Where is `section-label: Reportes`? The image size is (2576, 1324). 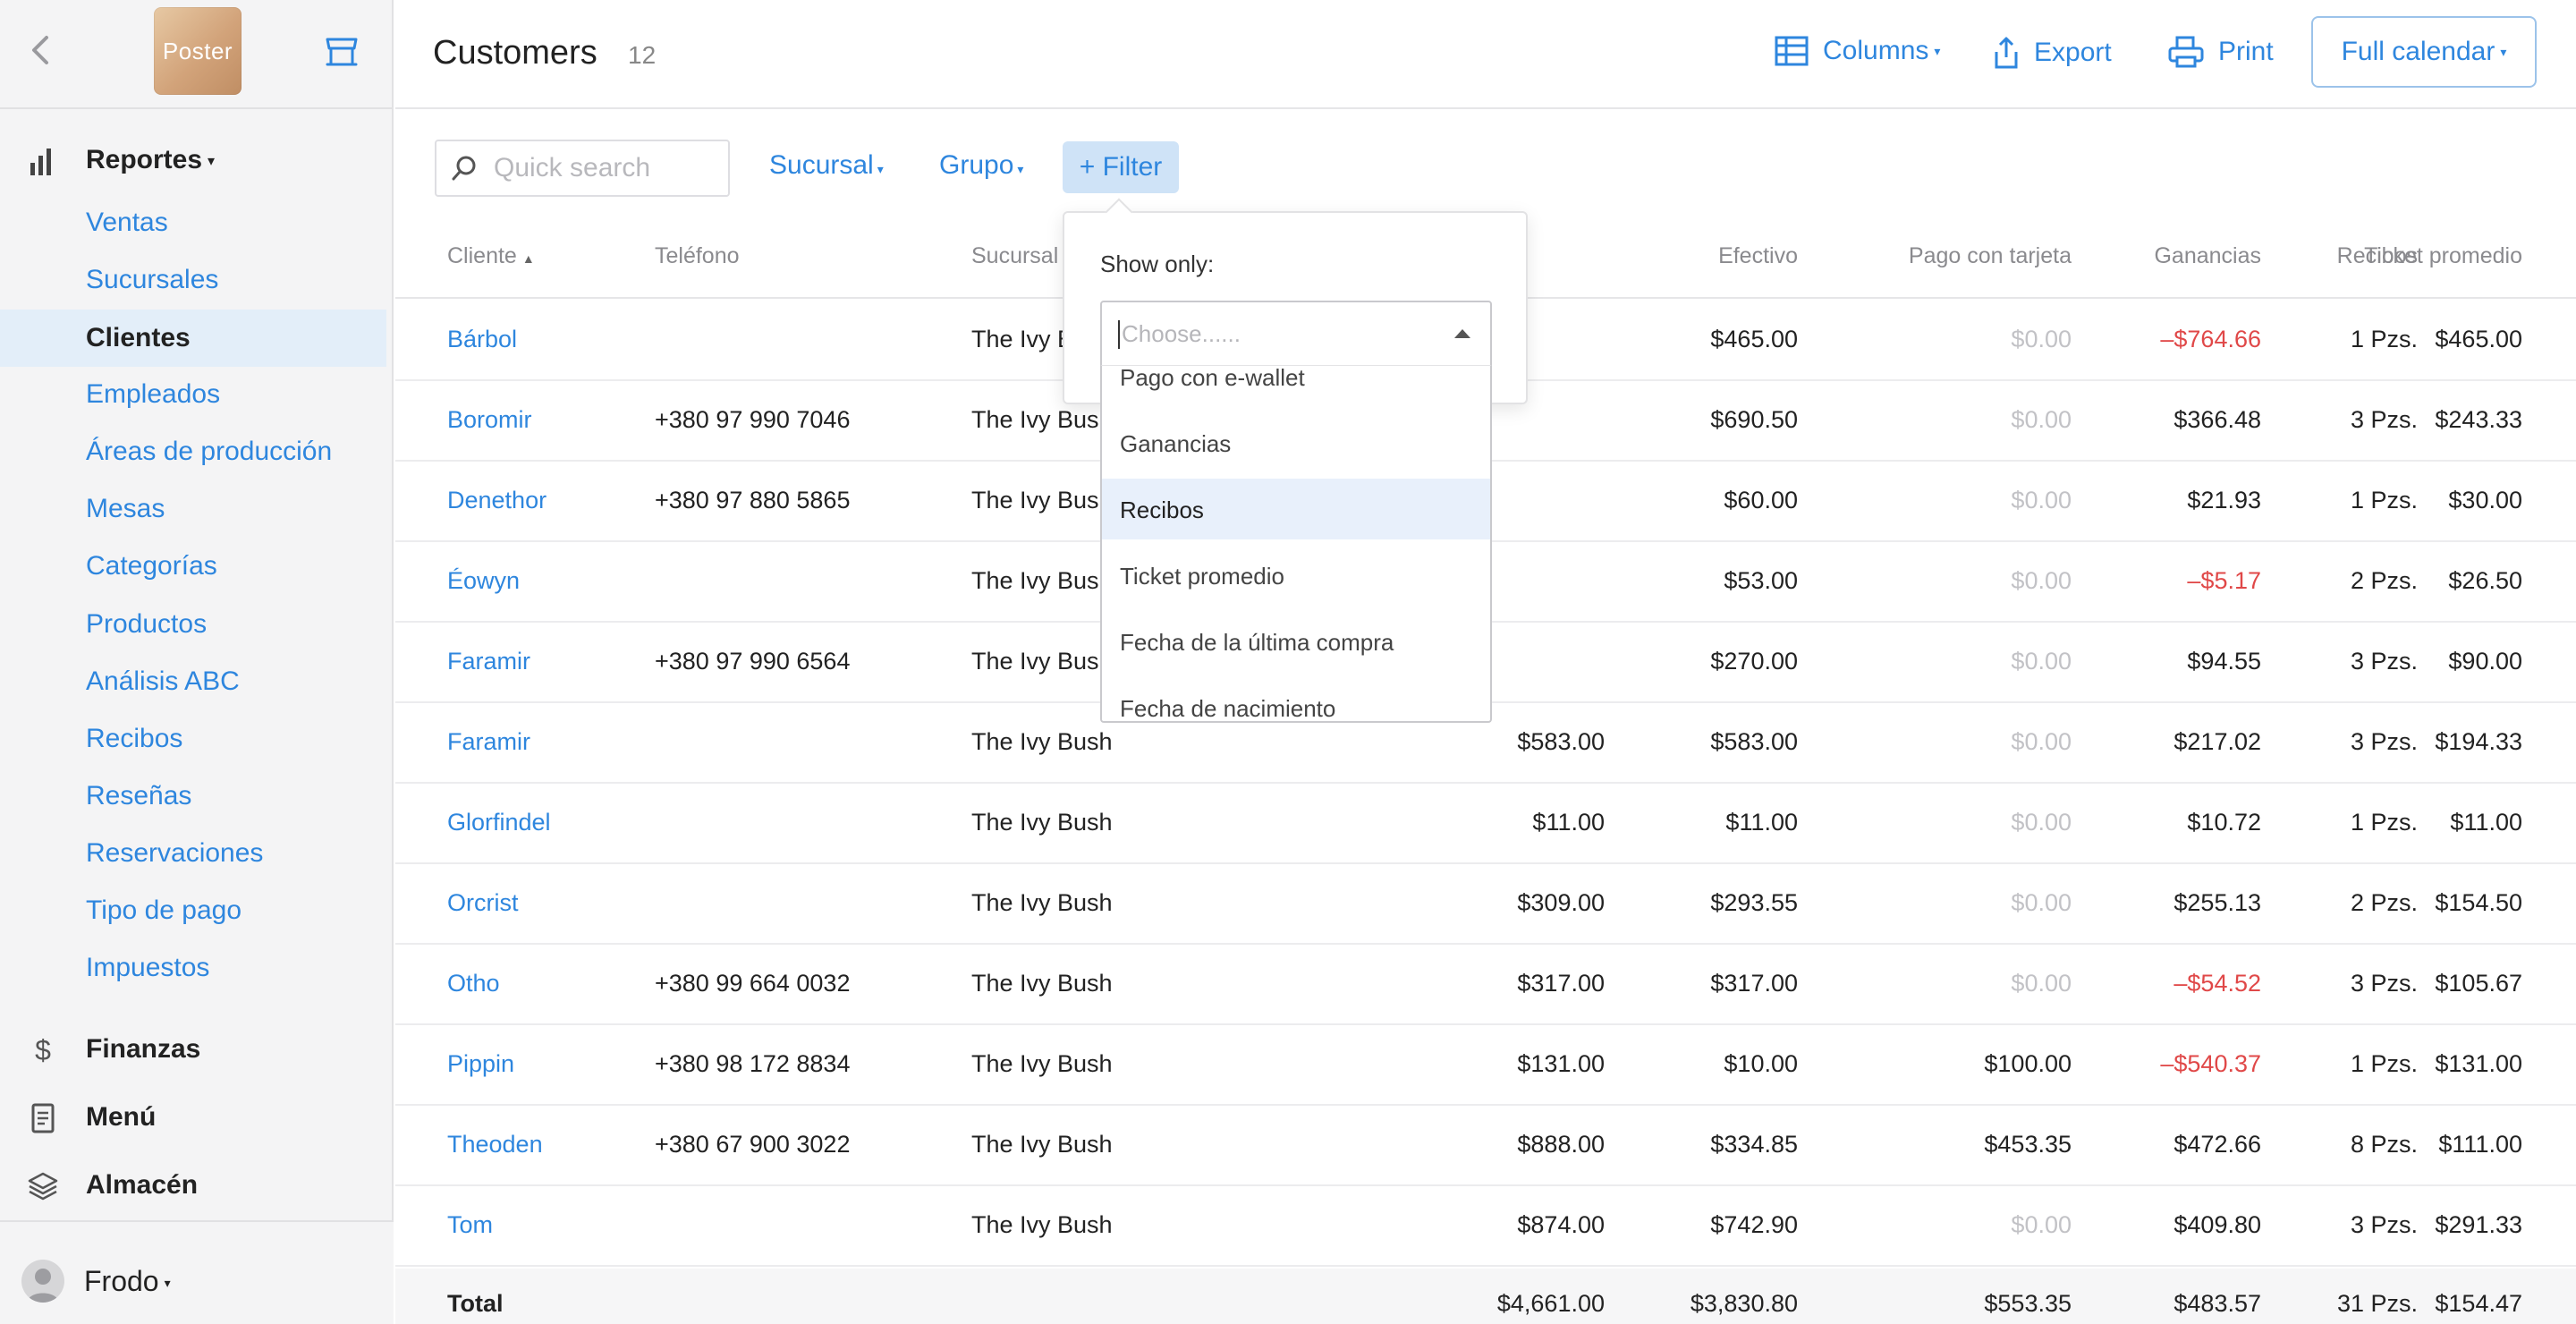
section-label: Reportes is located at coordinates (144, 159).